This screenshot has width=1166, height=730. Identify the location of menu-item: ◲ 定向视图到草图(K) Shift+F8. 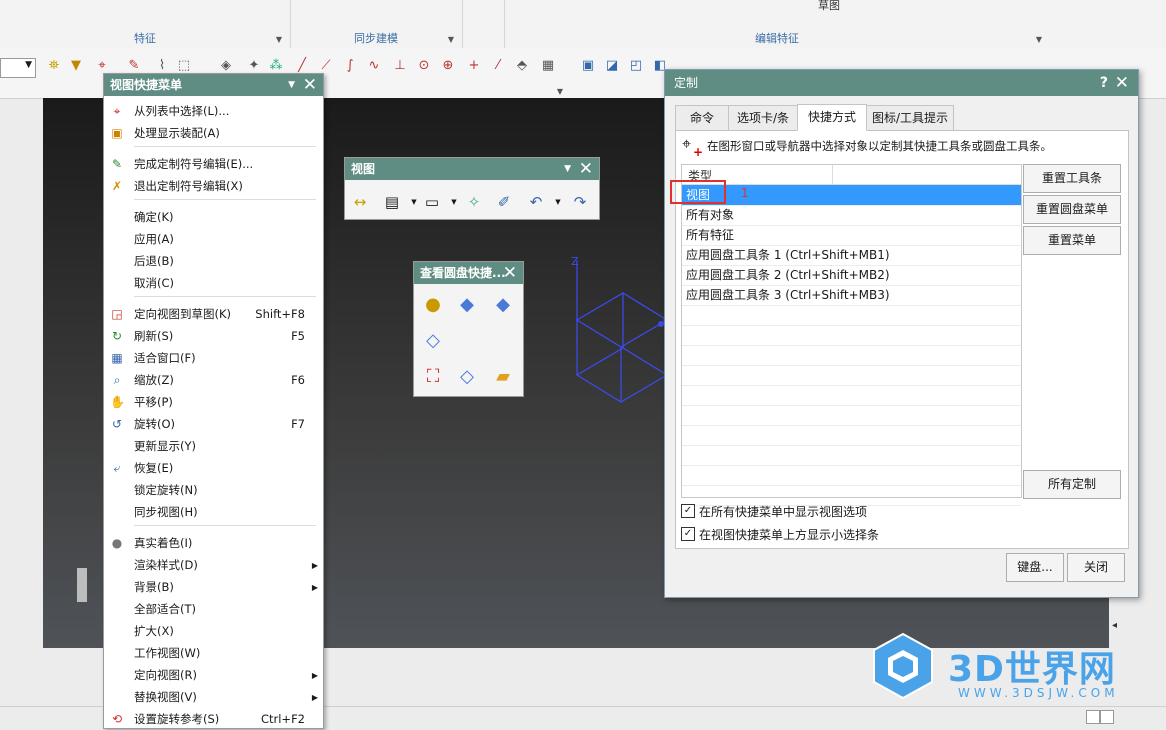
(213, 314).